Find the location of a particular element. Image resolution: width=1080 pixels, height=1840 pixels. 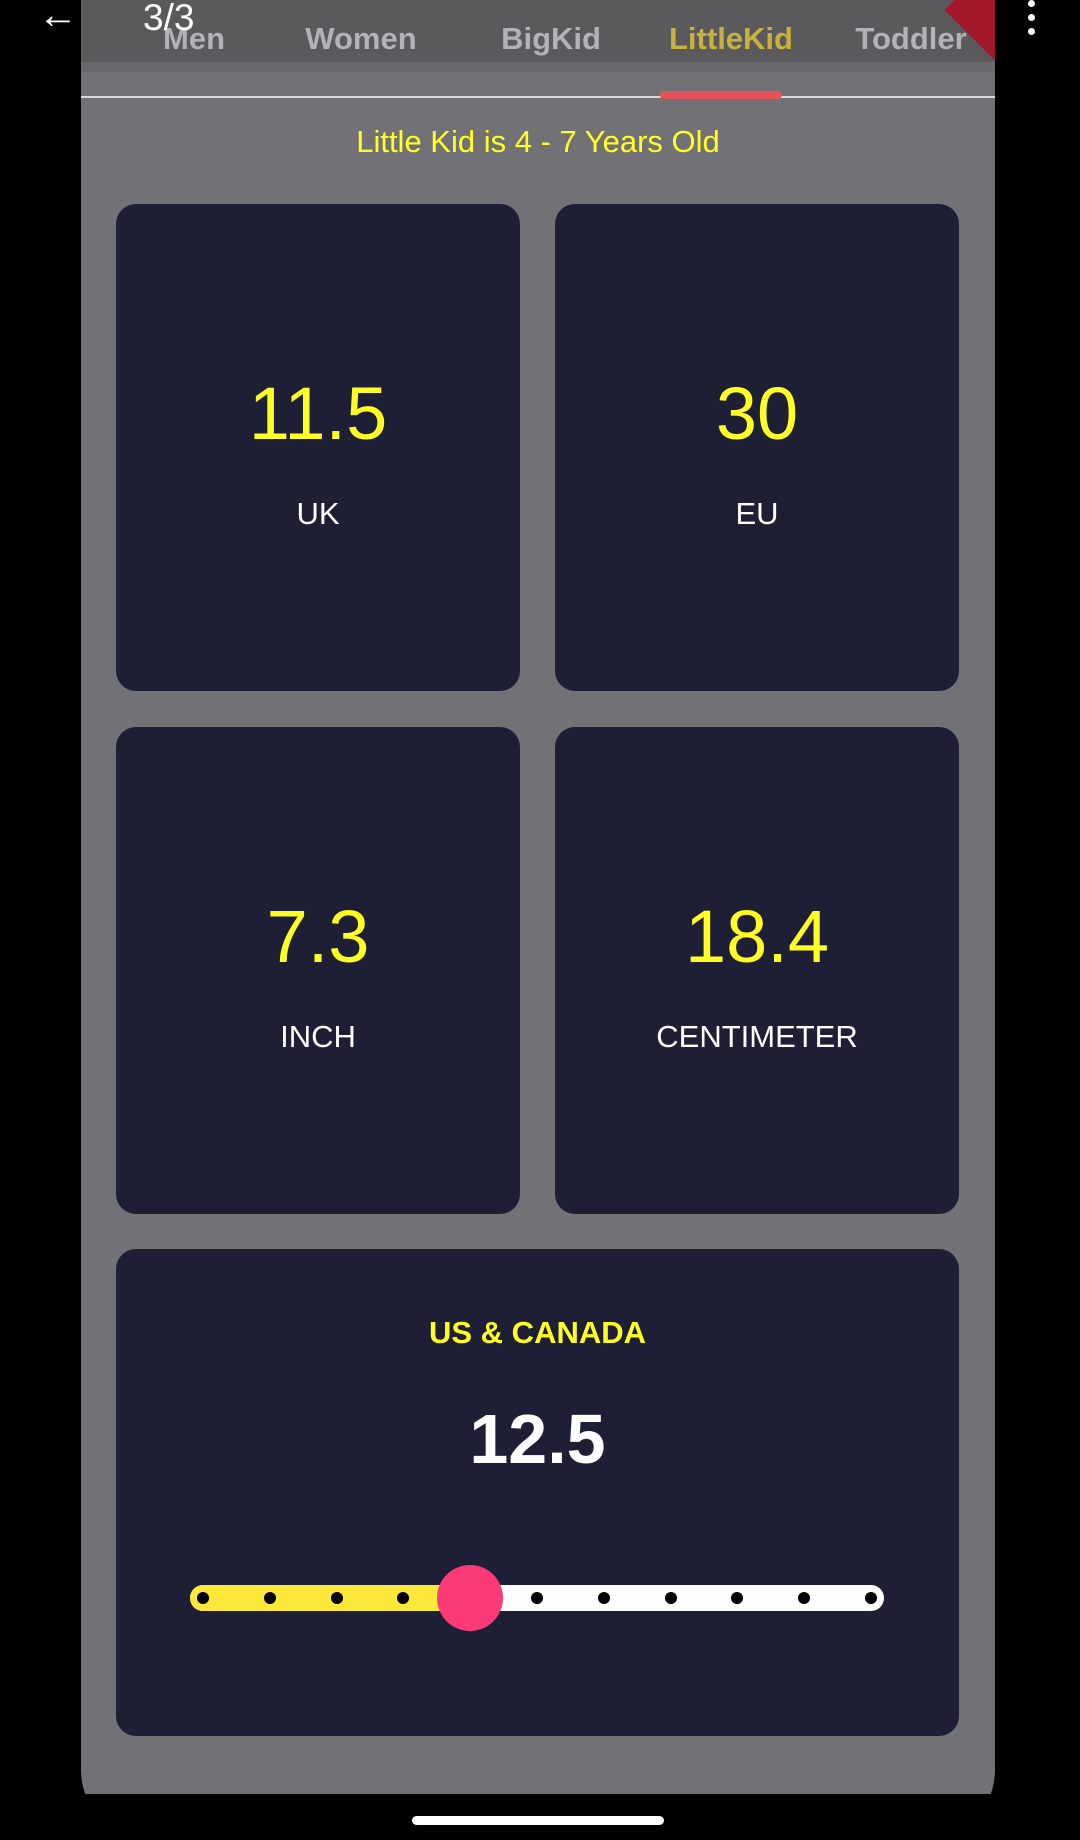

home-indicator is located at coordinates (538, 1820).